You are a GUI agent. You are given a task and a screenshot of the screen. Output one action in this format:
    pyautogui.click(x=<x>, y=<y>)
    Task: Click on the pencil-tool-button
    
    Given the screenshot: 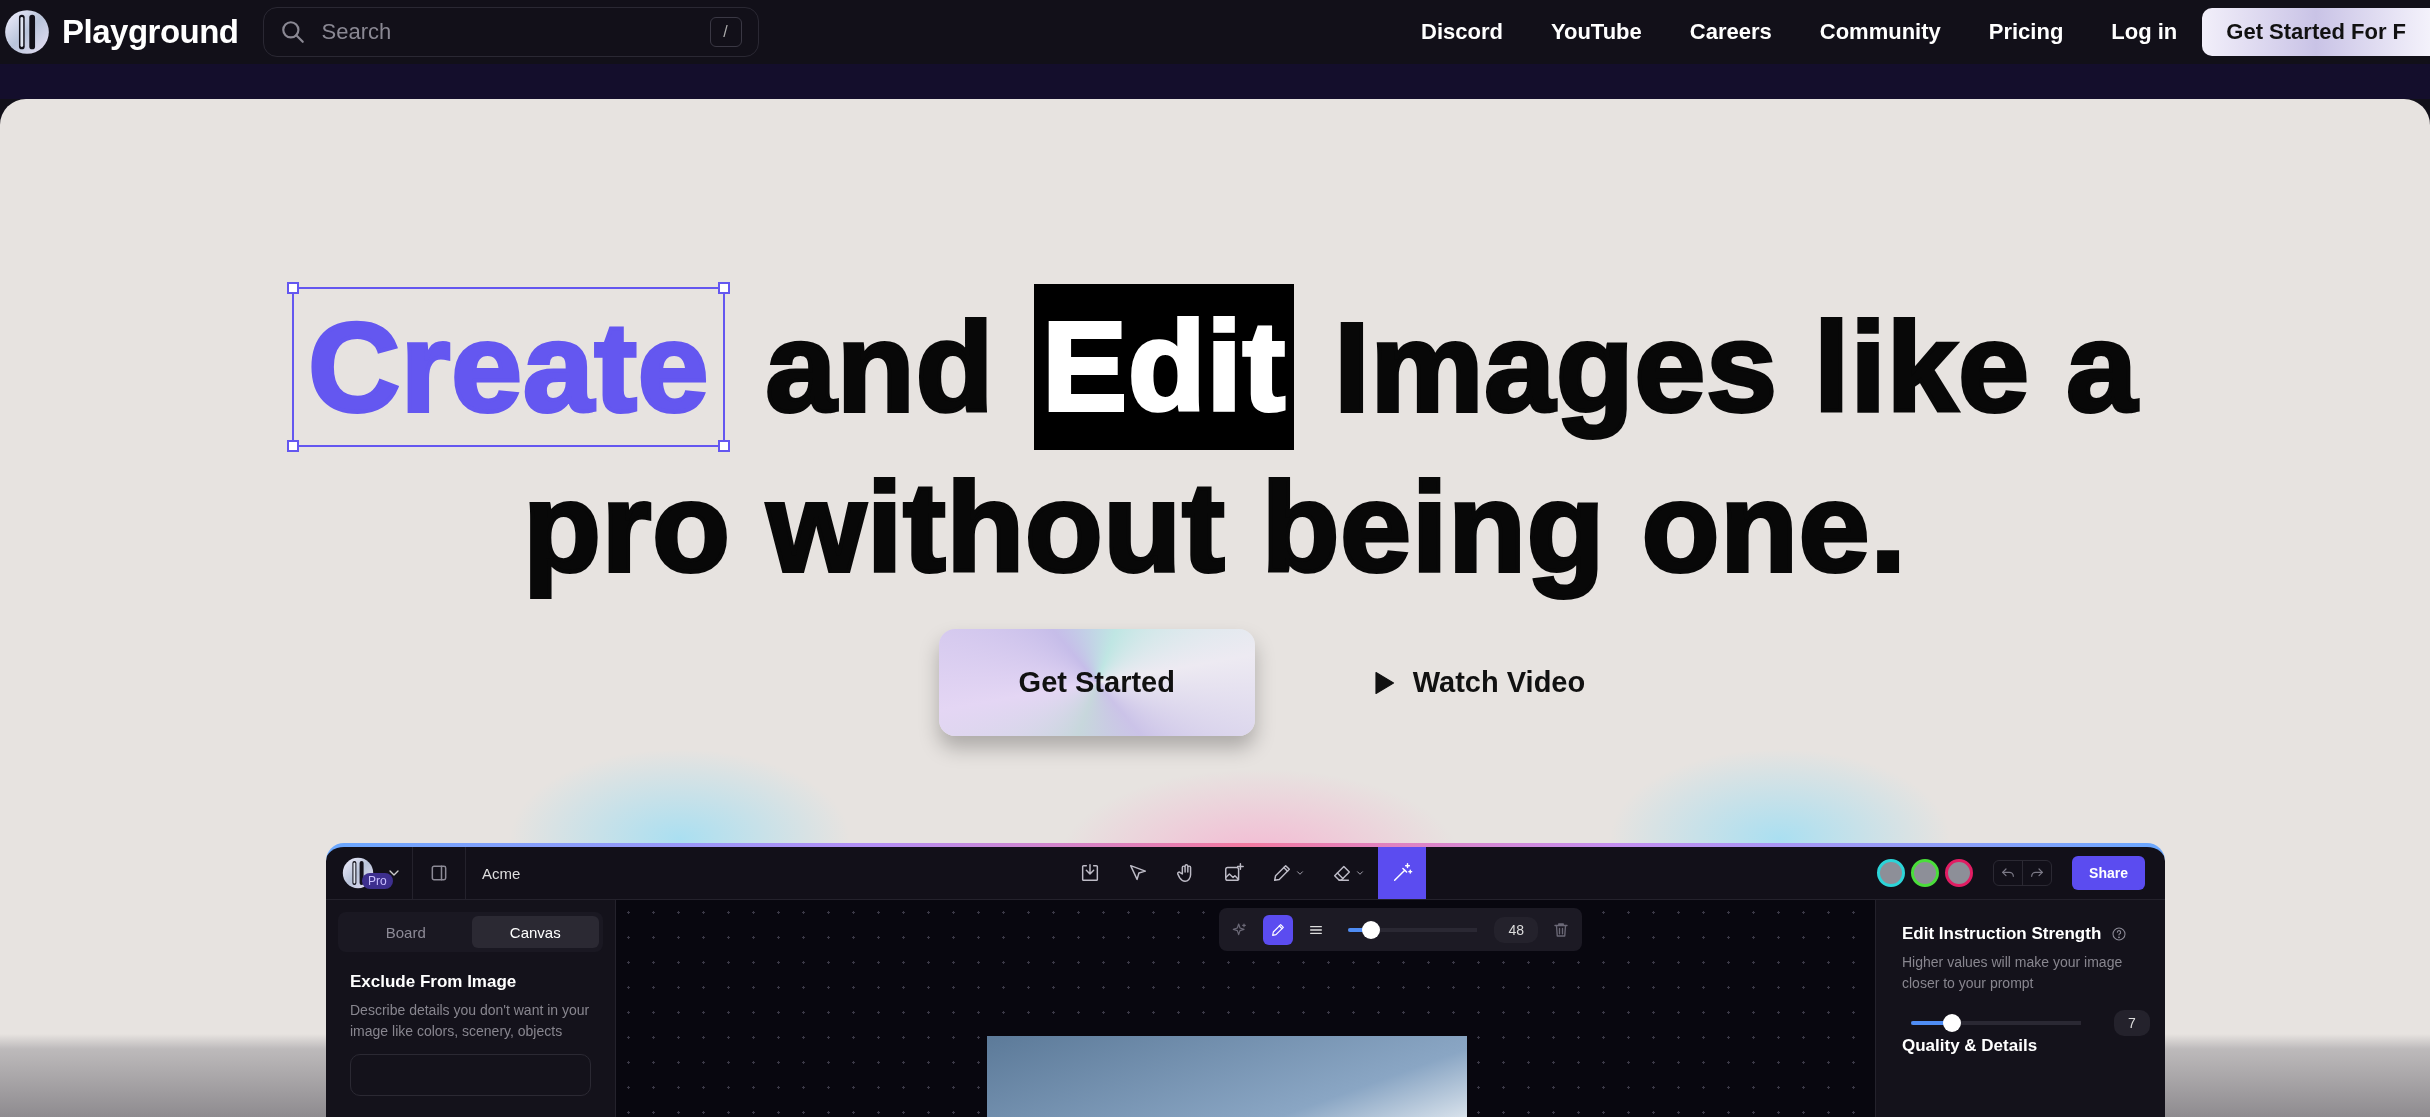 What is the action you would take?
    pyautogui.click(x=1278, y=929)
    